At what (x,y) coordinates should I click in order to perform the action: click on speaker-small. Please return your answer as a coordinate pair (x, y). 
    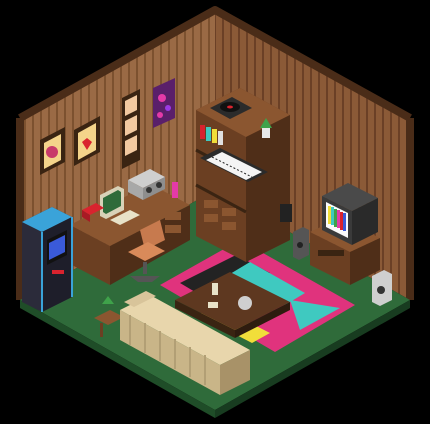
    Looking at the image, I should click on (286, 213).